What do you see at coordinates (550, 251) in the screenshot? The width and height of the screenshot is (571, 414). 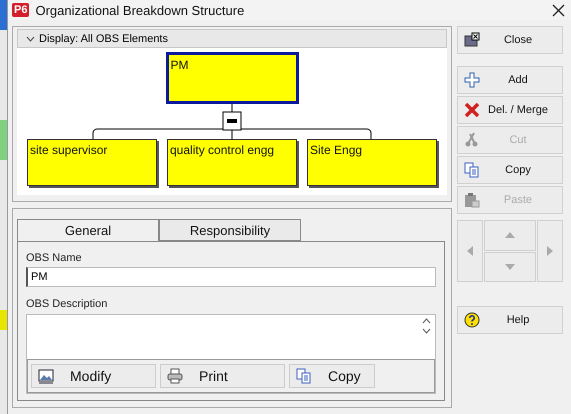 I see `right-arrow-icon` at bounding box center [550, 251].